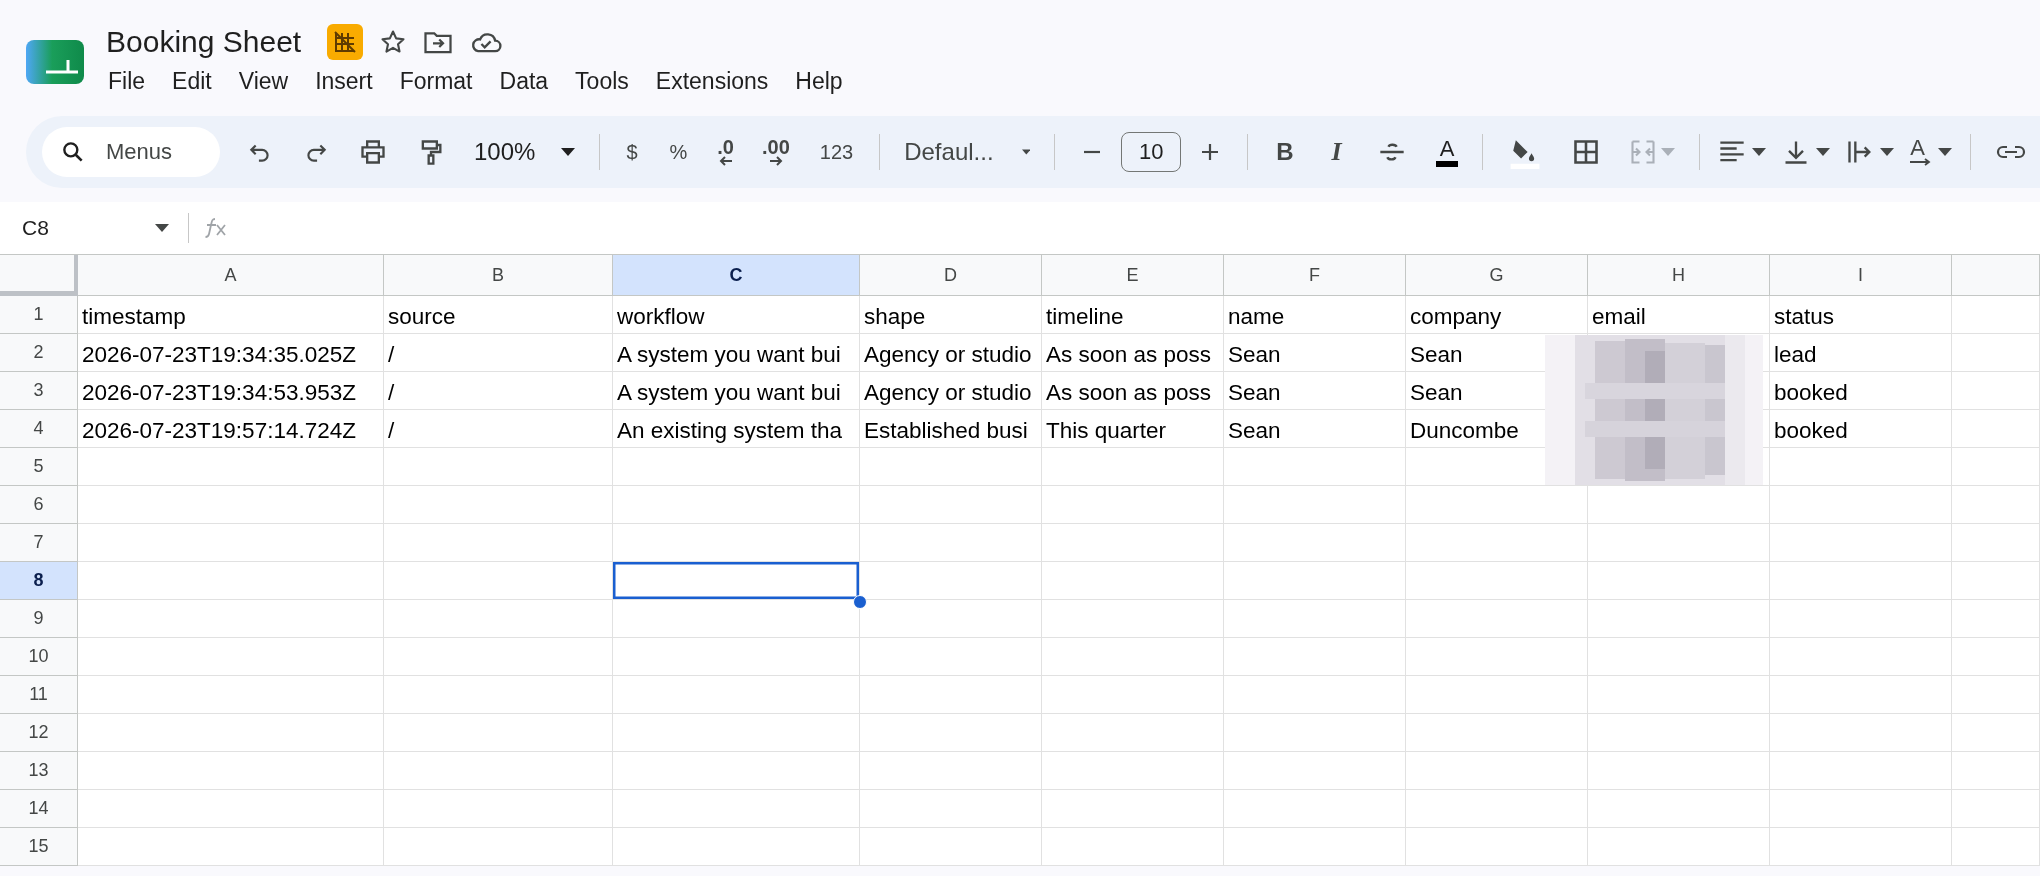 The height and width of the screenshot is (876, 2040). I want to click on row-header: 10, so click(39, 657).